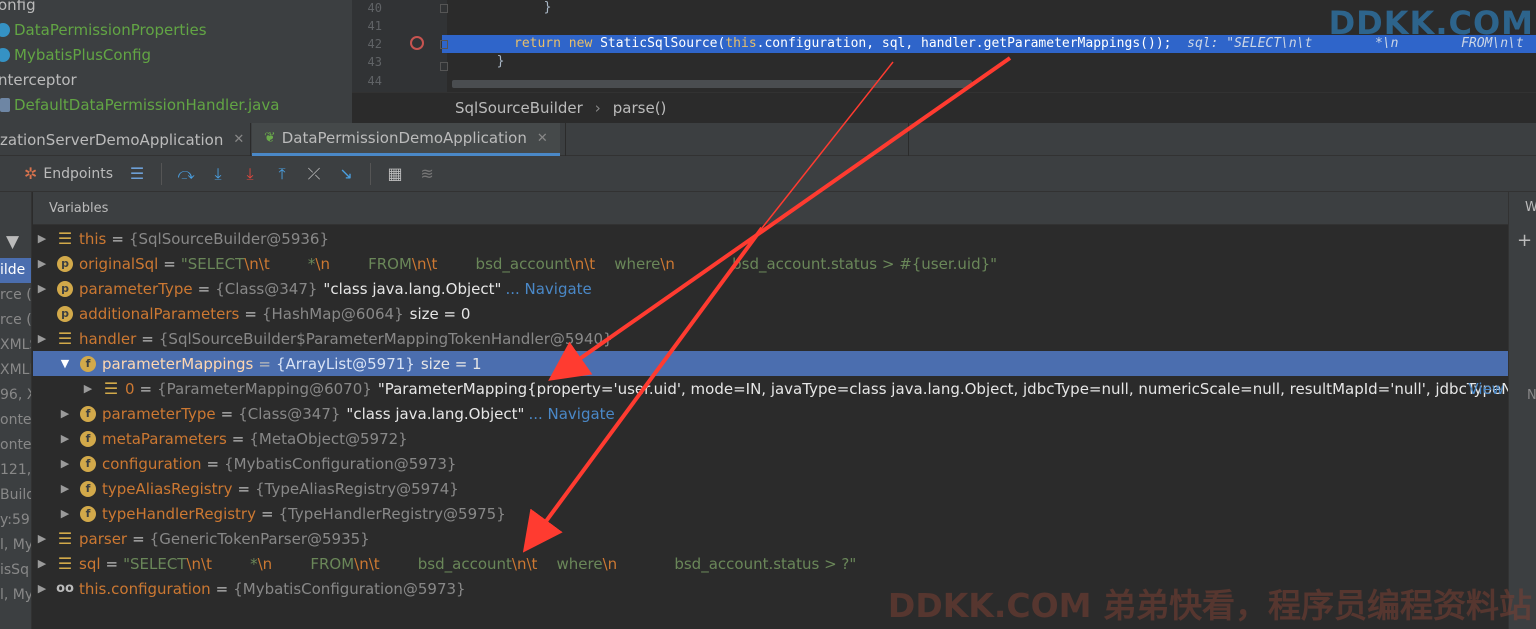  Describe the element at coordinates (218, 174) in the screenshot. I see `step-into-icon: ⤓` at that location.